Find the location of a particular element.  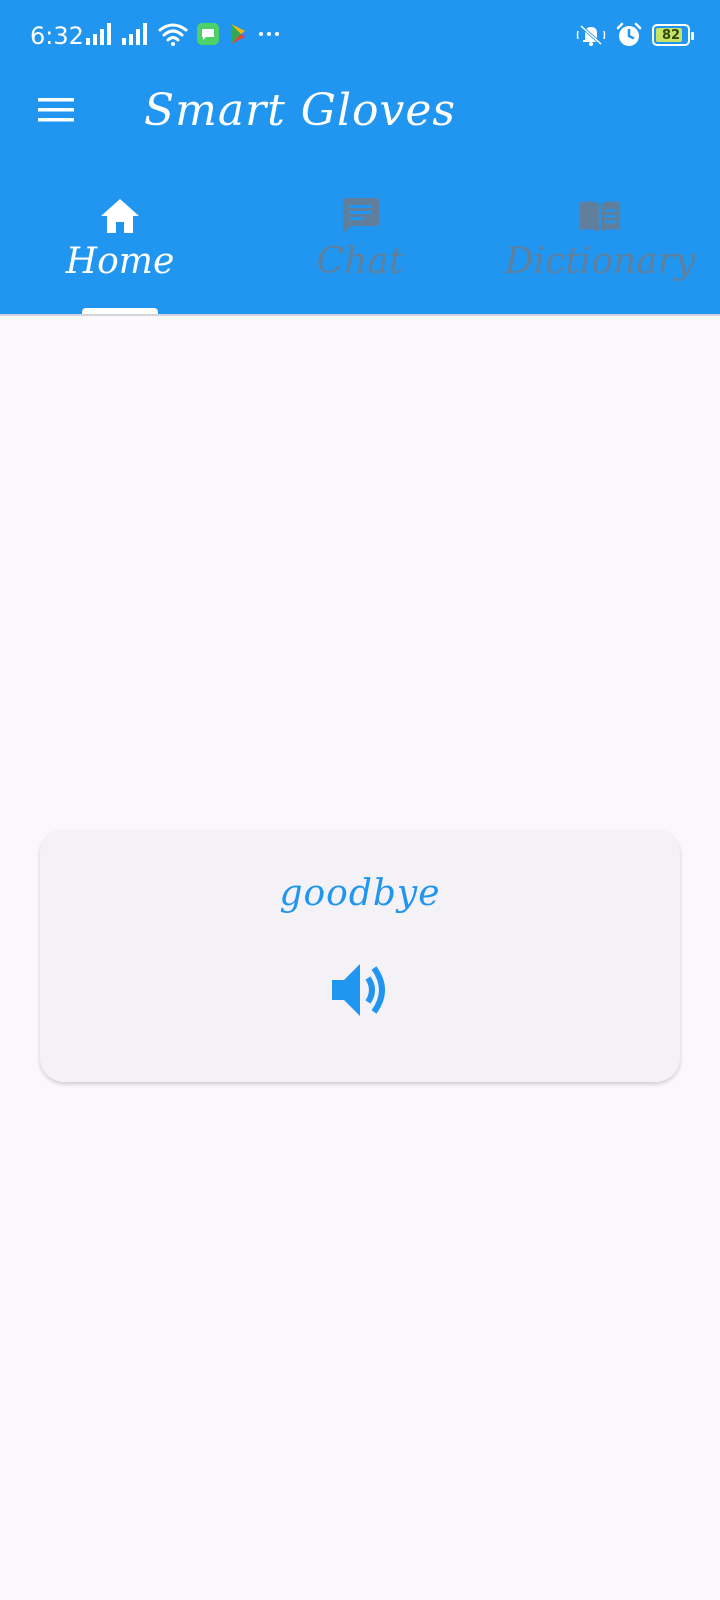

message-app-icon is located at coordinates (208, 34).